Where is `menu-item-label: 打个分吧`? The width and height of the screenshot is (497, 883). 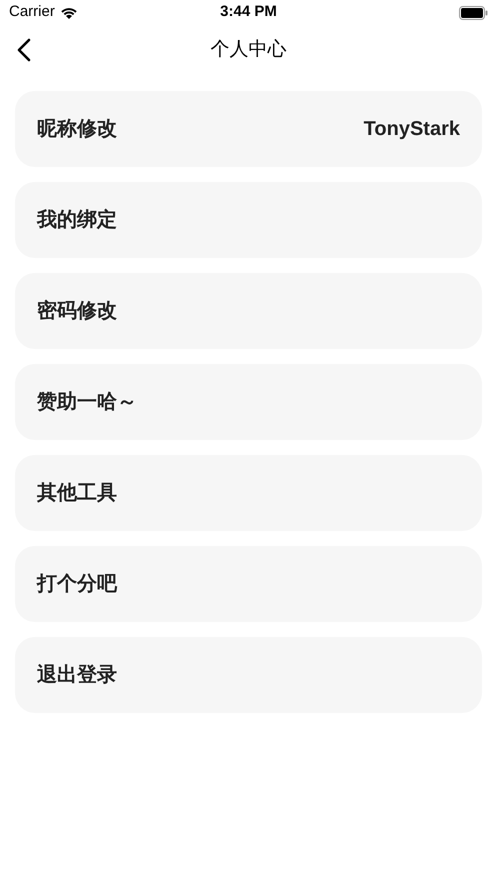 menu-item-label: 打个分吧 is located at coordinates (77, 584).